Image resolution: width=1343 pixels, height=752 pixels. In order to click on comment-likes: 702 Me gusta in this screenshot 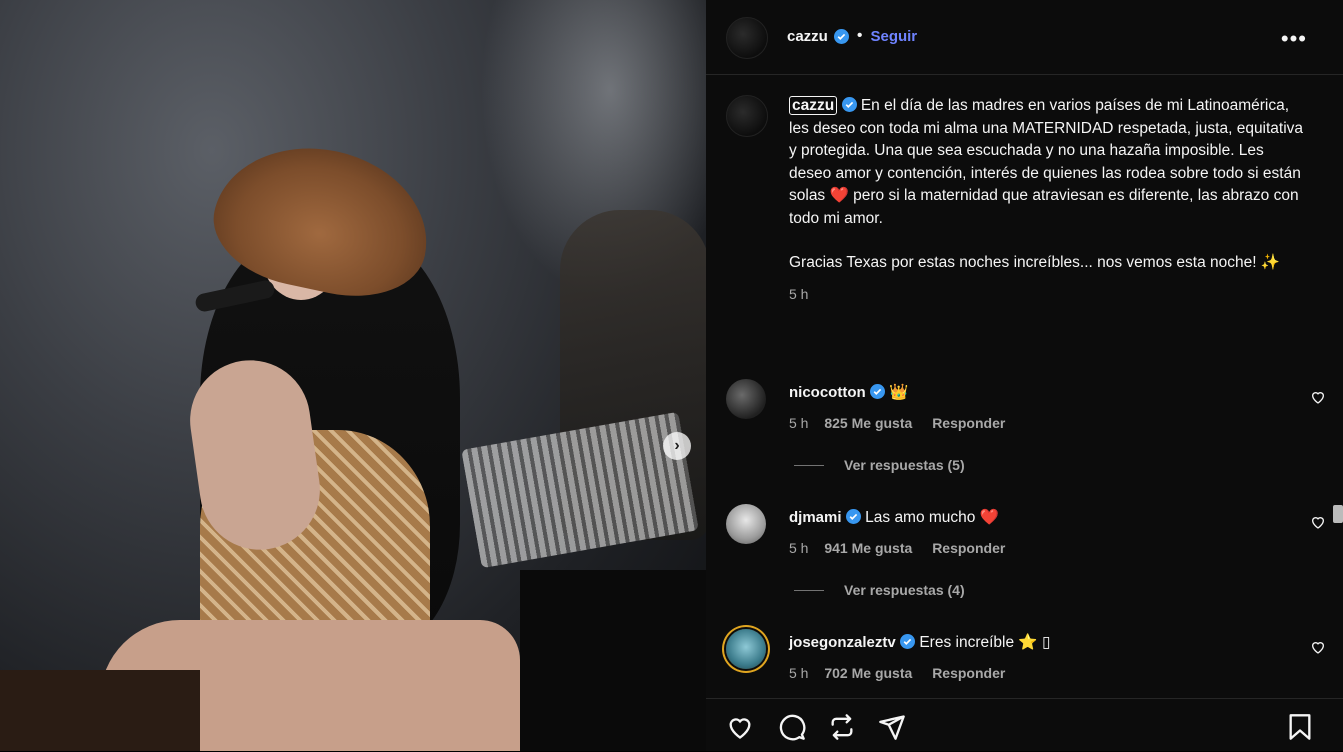, I will do `click(868, 673)`.